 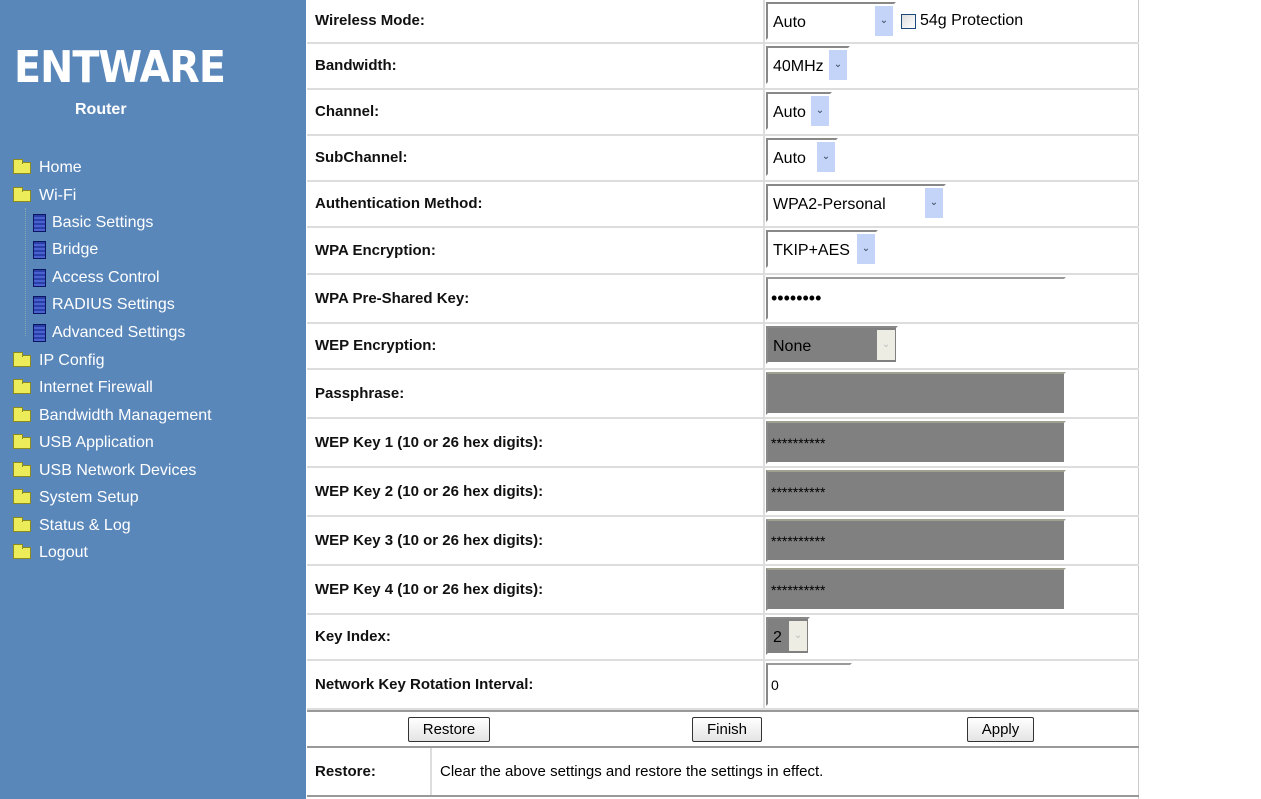 What do you see at coordinates (777, 637) in the screenshot?
I see `select-value: 2` at bounding box center [777, 637].